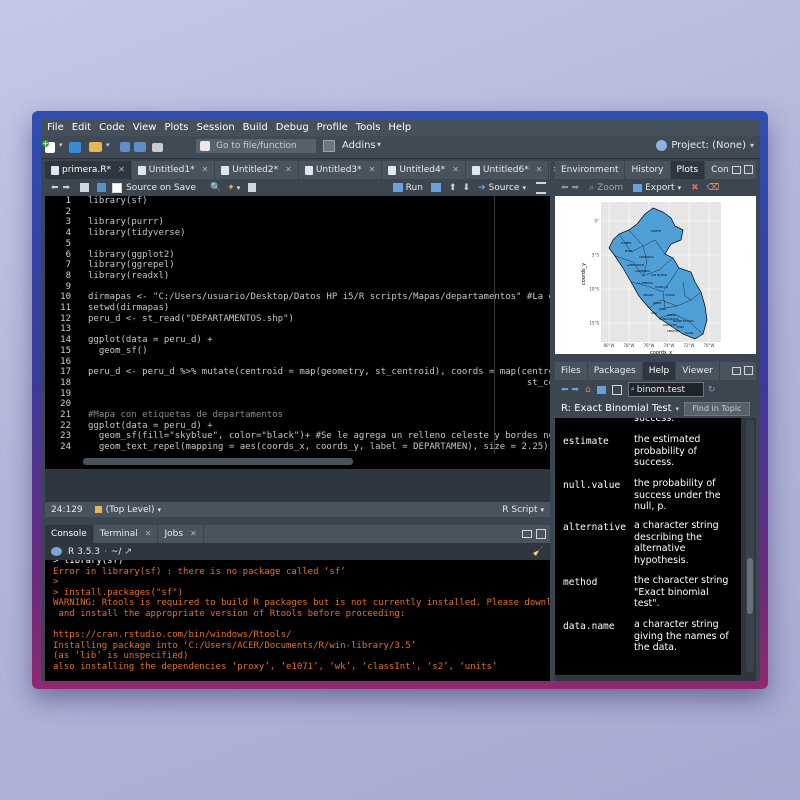  Describe the element at coordinates (174, 170) in the screenshot. I see `editor-tab: Untitled1* ✕` at that location.